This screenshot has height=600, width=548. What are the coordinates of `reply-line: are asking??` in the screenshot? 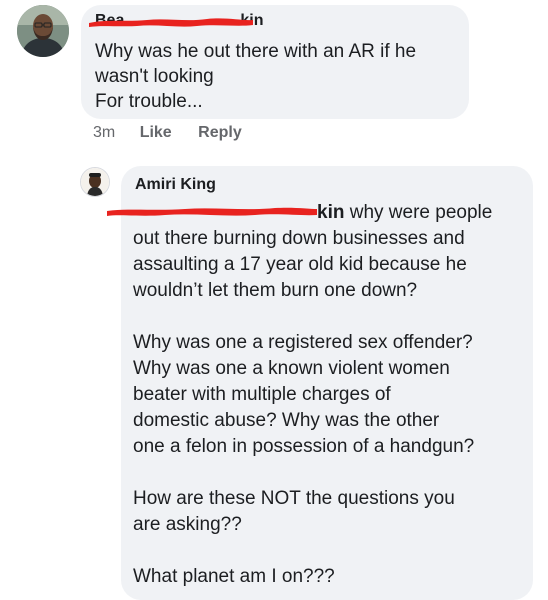 It's located at (187, 524).